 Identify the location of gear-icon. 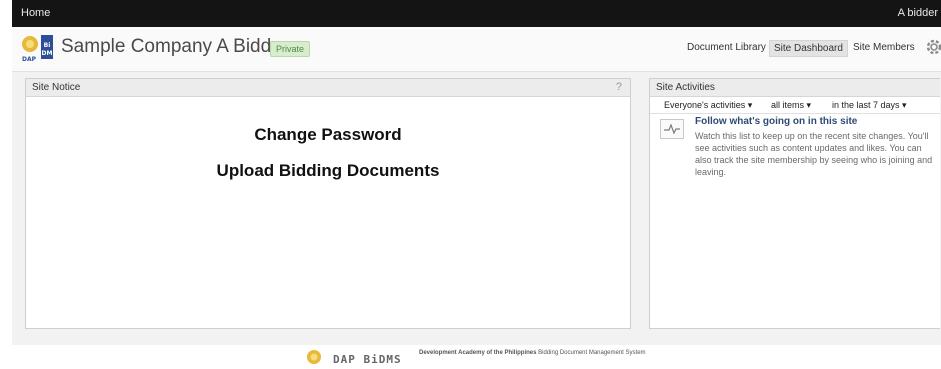
(933, 47).